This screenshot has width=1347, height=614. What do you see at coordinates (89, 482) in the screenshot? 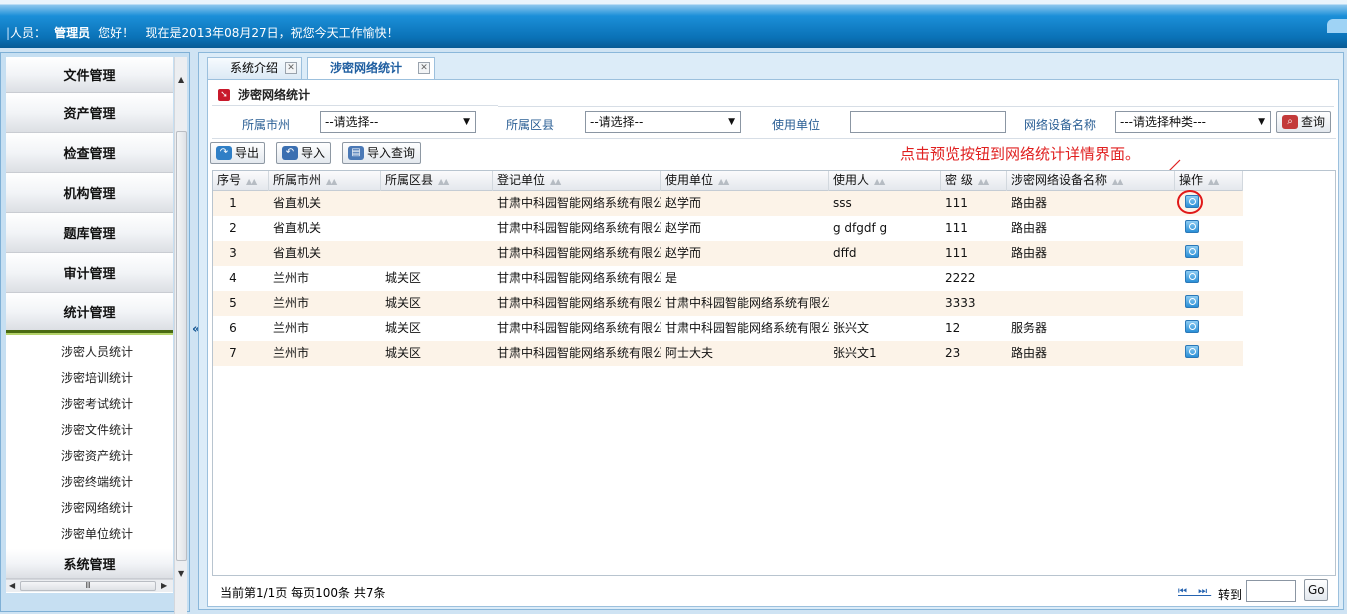
I see `submenu-item-terminal: 涉密终端统计` at bounding box center [89, 482].